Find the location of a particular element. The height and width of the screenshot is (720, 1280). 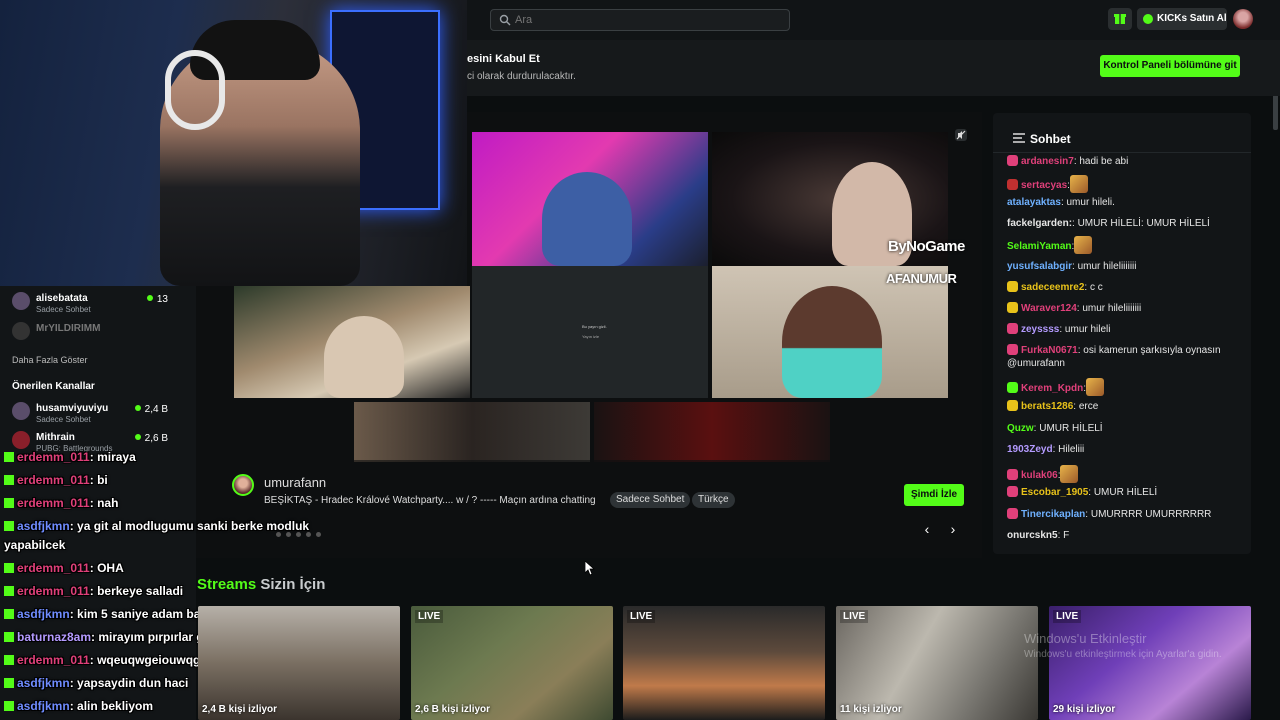

chat-text: : umur hileliiiiiii is located at coordinates (1104, 266).